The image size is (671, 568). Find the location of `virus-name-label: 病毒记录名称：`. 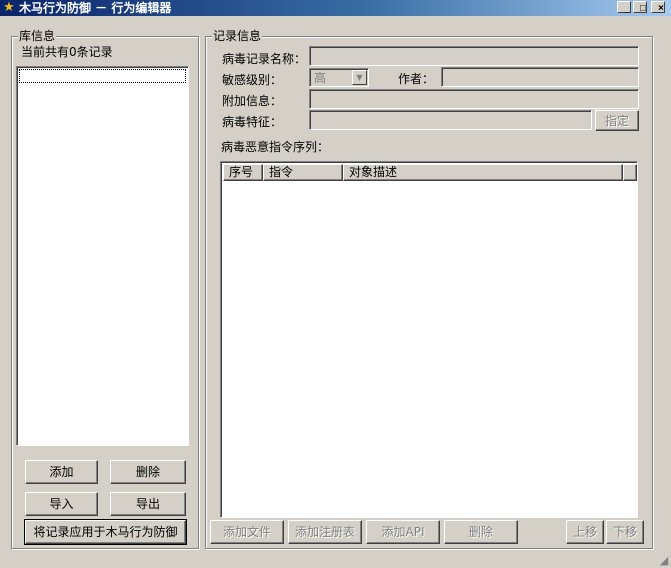

virus-name-label: 病毒记录名称： is located at coordinates (264, 59).